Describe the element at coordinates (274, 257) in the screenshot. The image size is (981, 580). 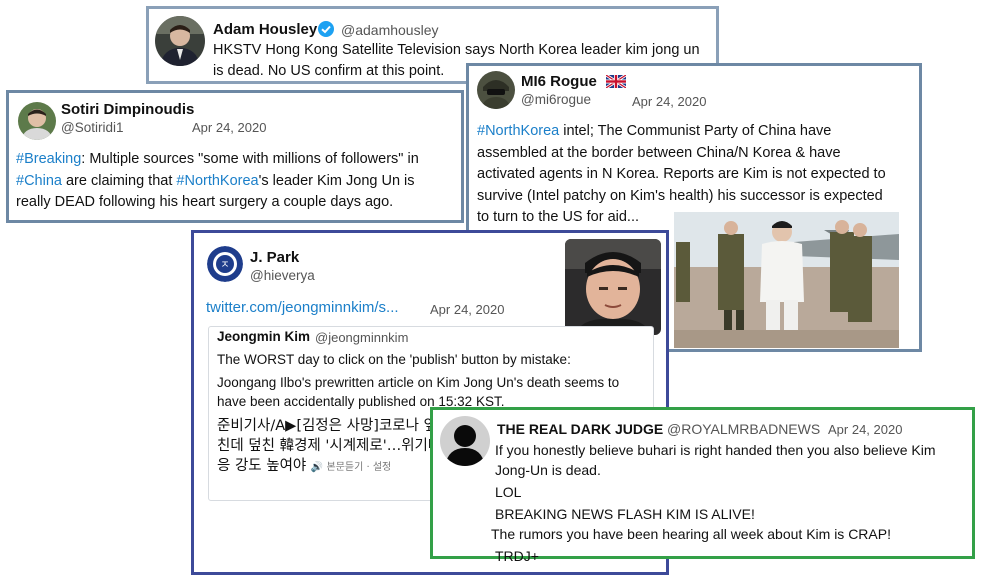
I see `author-name: J. Park` at that location.